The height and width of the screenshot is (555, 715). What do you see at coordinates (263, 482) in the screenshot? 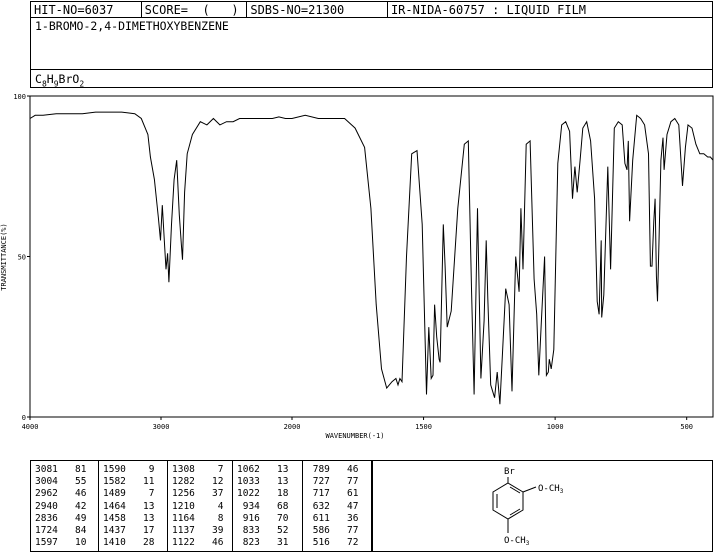
I see `peak-row: 1033 13` at bounding box center [263, 482].